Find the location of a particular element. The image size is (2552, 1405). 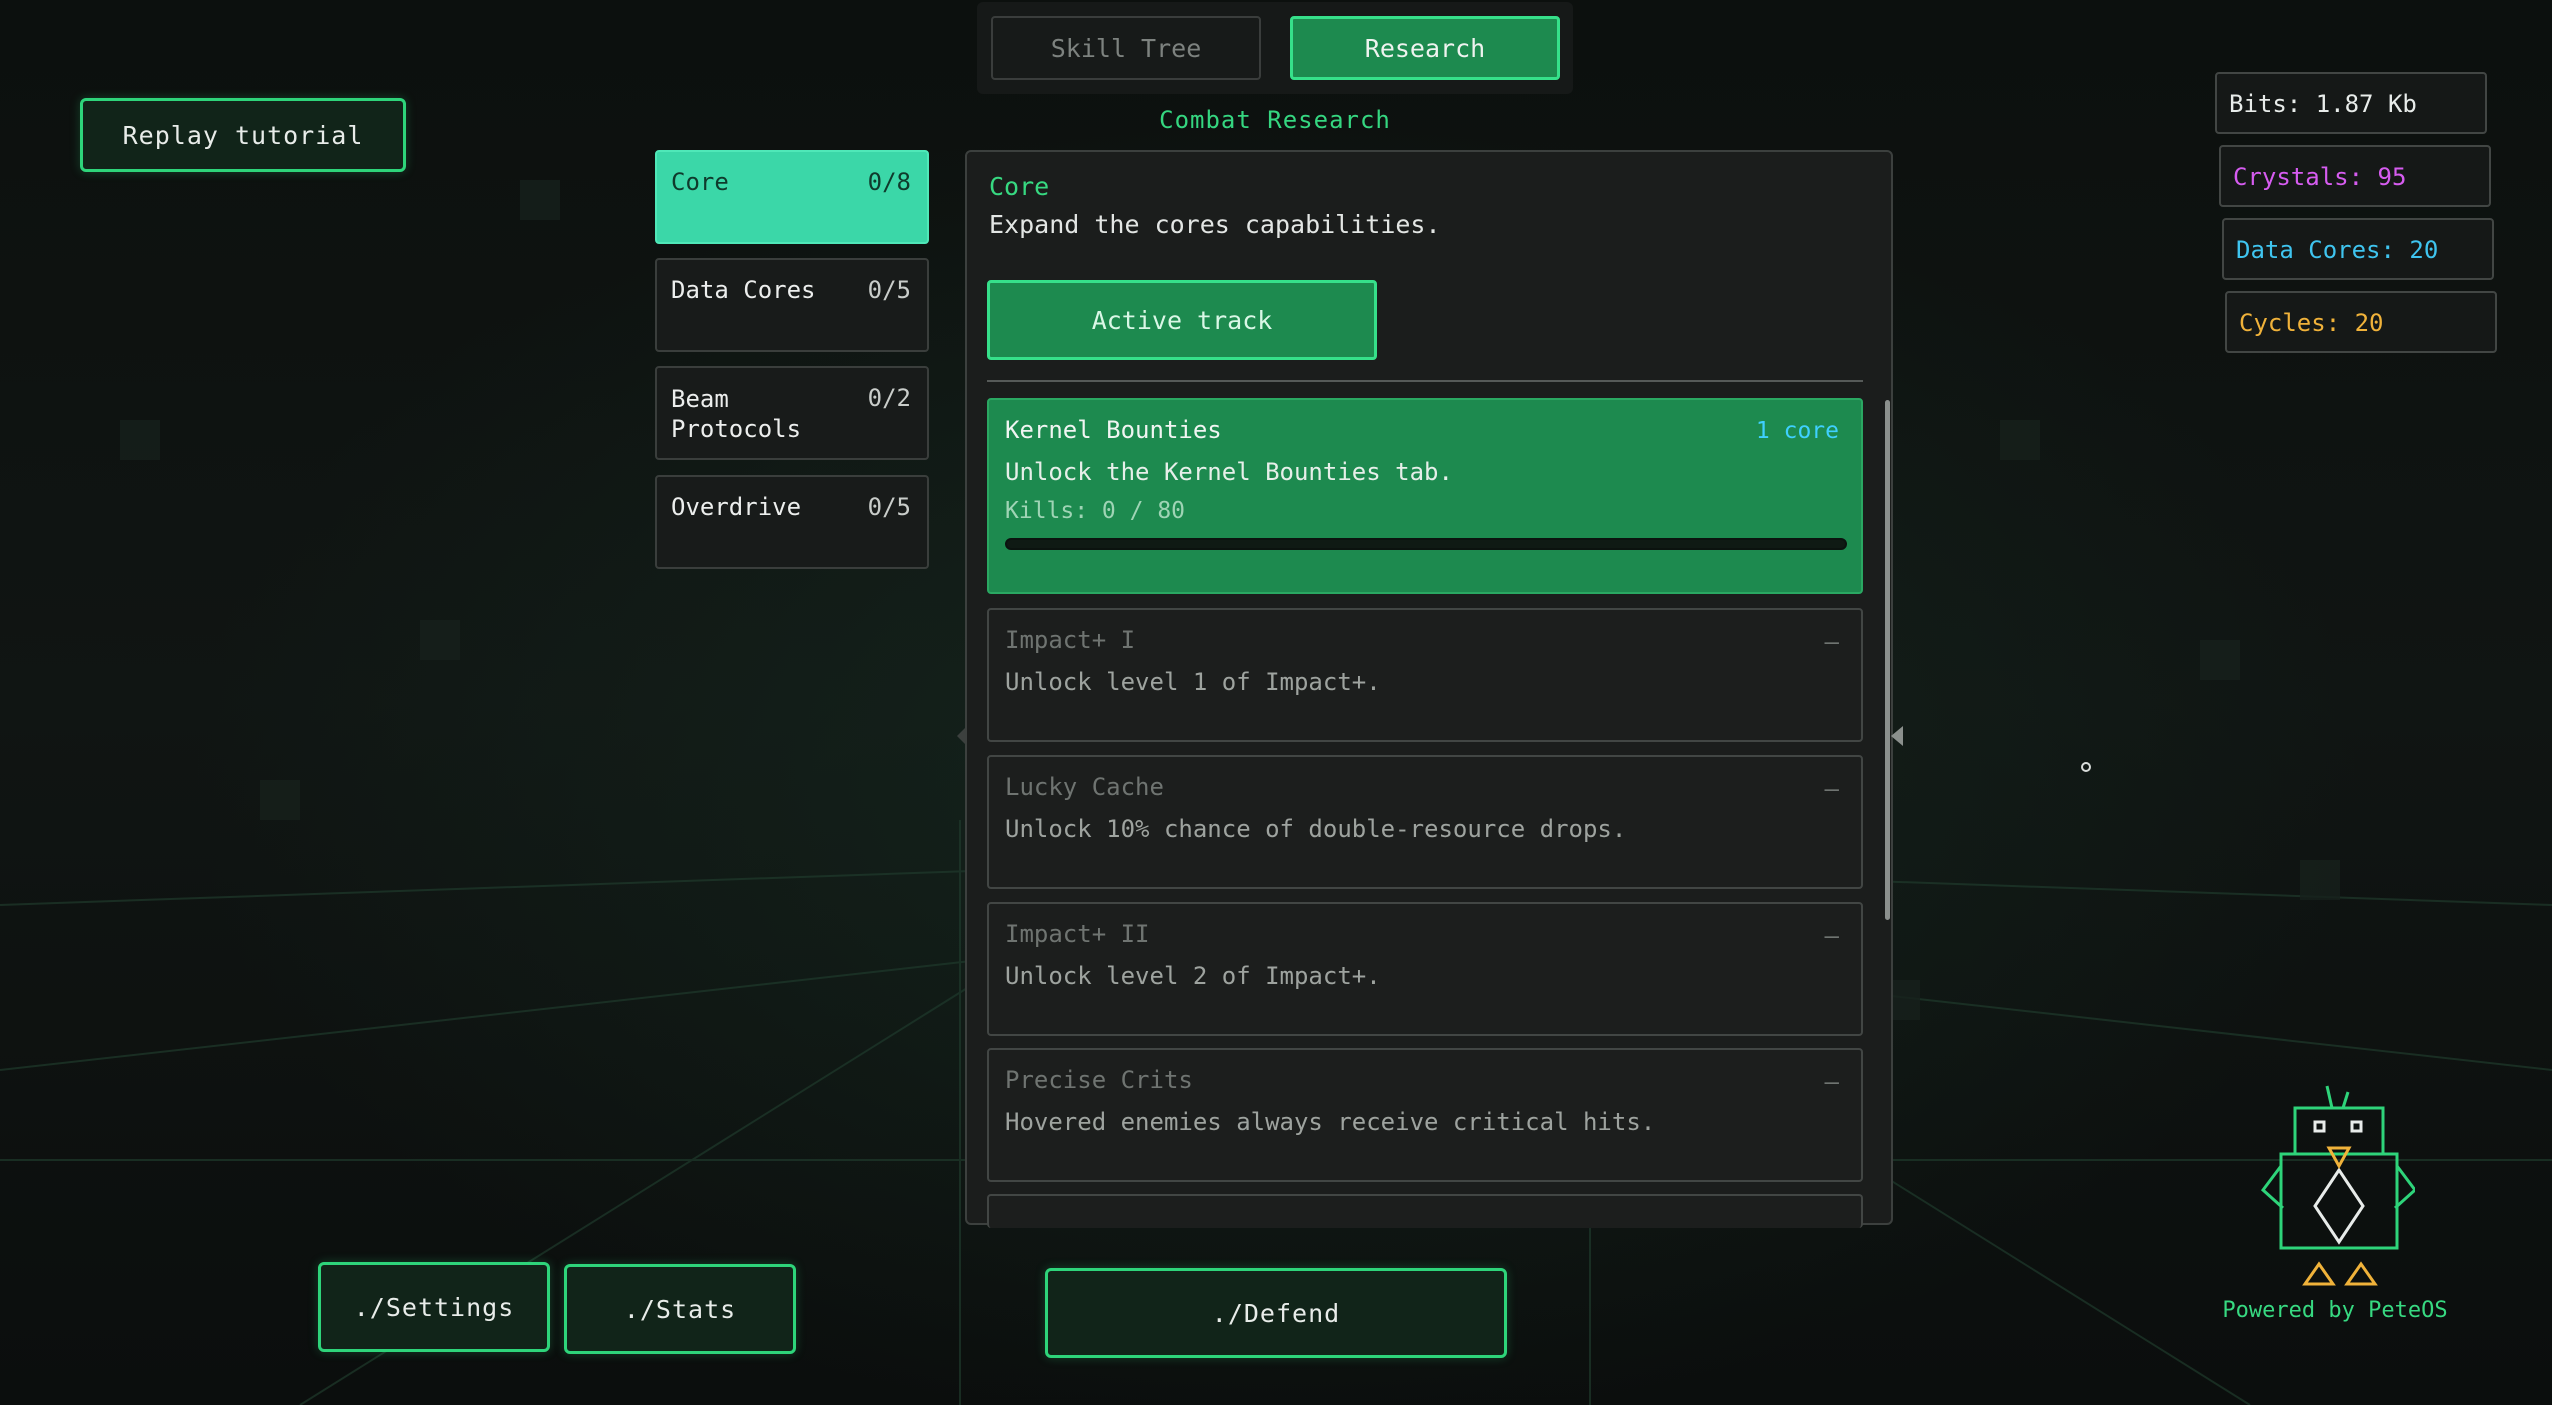

resource-data-cores: Data Cores: 20 is located at coordinates (2358, 249).